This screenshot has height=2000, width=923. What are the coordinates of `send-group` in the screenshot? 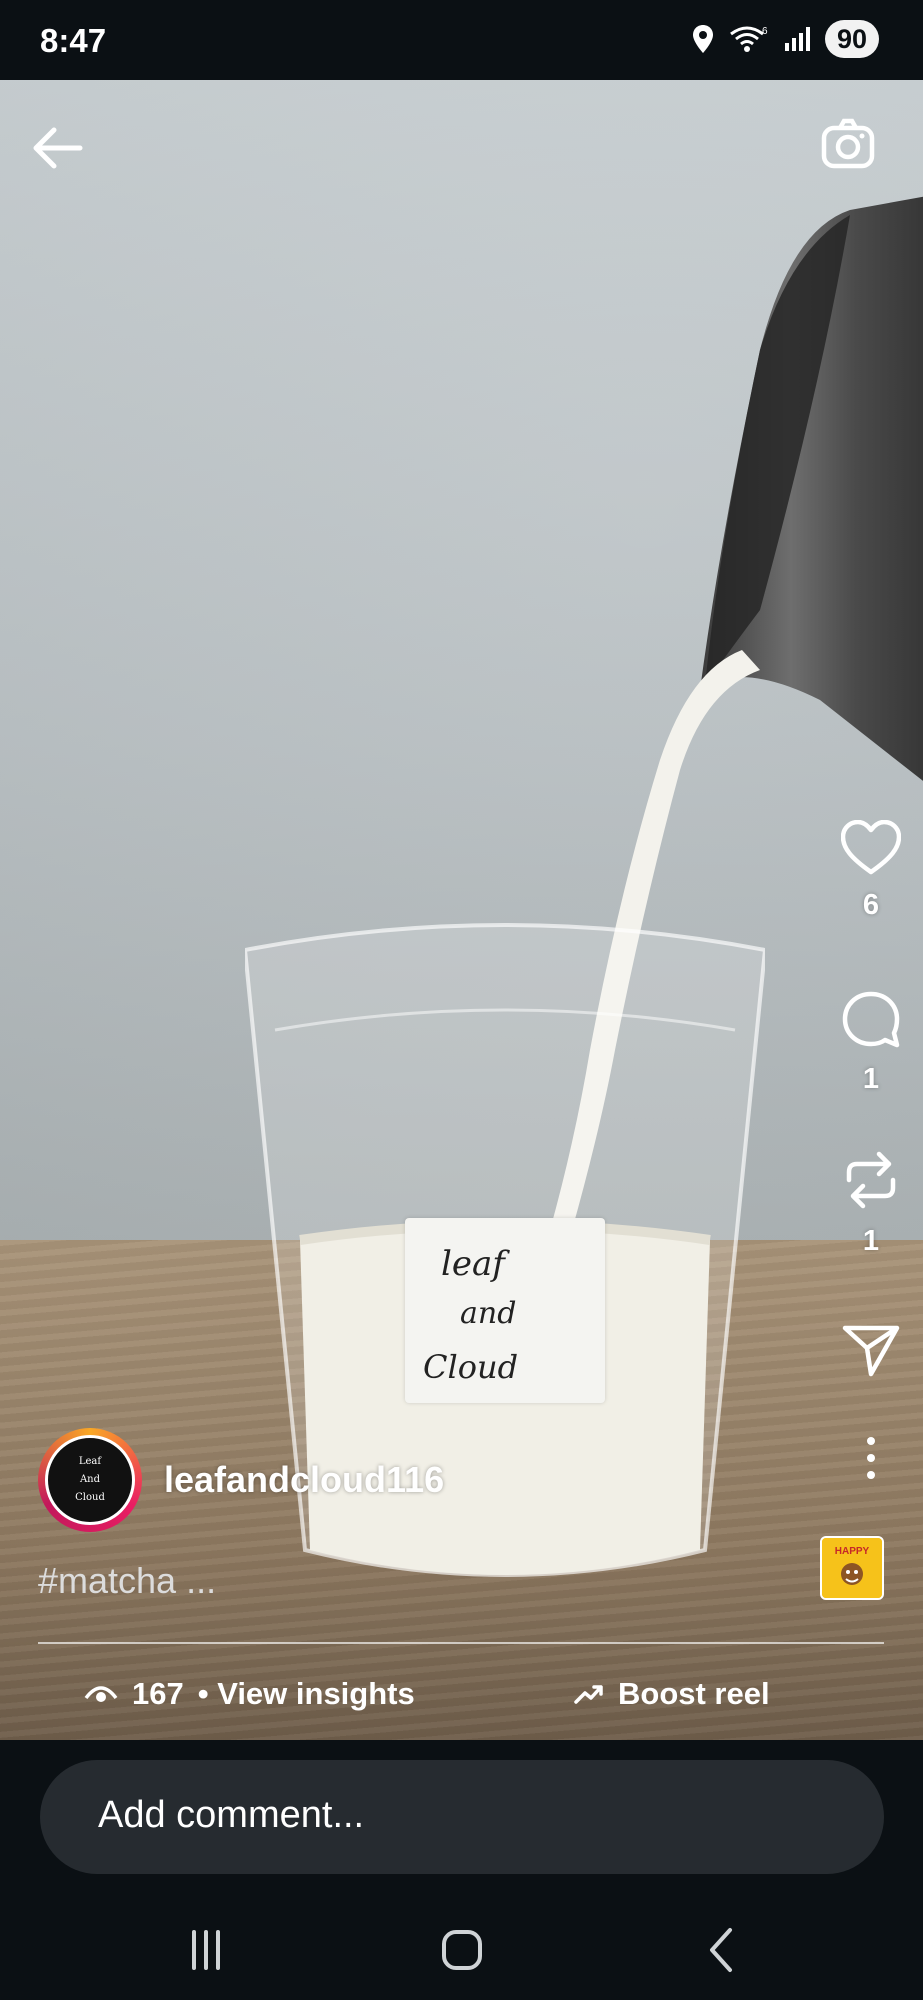 It's located at (871, 1352).